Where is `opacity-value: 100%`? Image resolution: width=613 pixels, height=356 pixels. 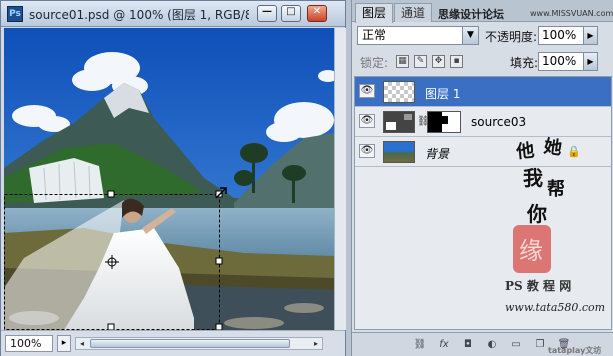
opacity-value: 100% is located at coordinates (559, 35).